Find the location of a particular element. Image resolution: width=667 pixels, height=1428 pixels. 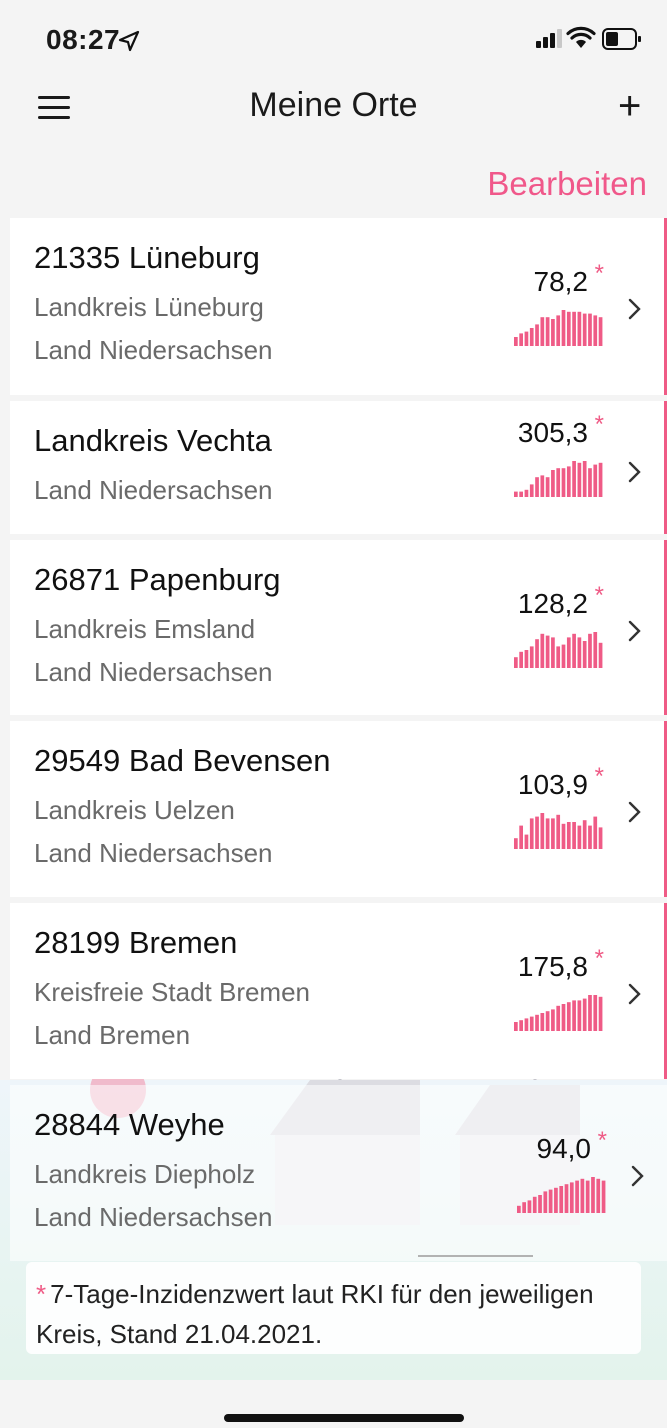

place-title: 28199 Bremen is located at coordinates (136, 942).